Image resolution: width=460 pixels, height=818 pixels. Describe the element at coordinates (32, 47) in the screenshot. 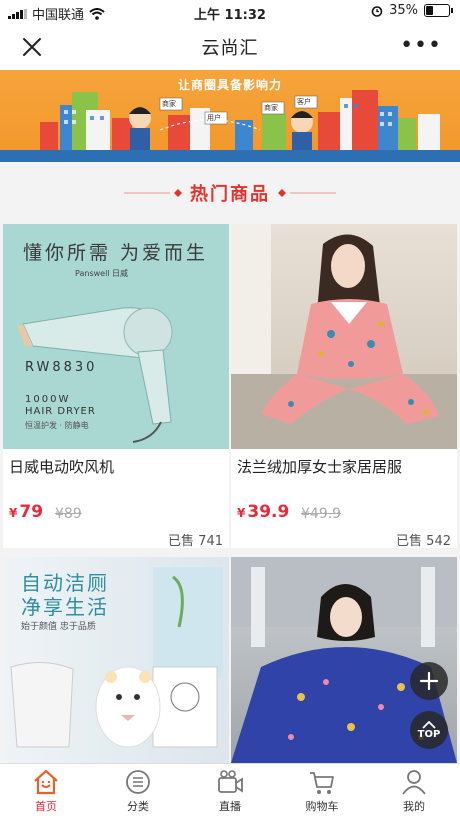

I see `close-icon` at that location.